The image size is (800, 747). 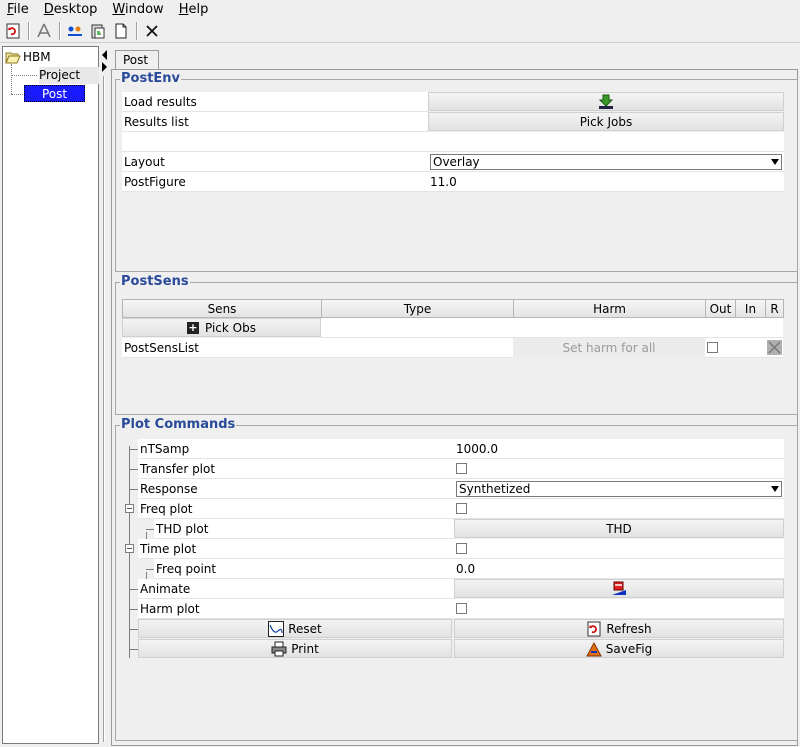 I want to click on out-cell, so click(x=720, y=348).